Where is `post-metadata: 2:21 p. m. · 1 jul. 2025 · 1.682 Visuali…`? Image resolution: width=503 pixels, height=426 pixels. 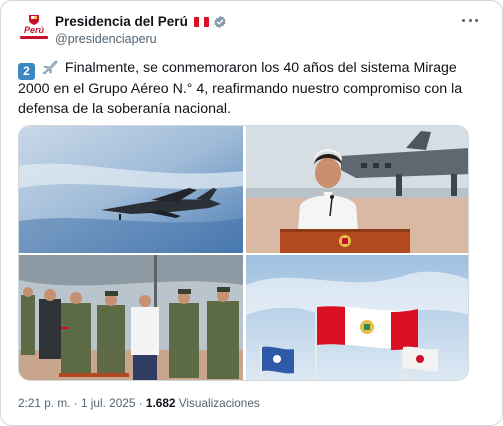 post-metadata: 2:21 p. m. · 1 jul. 2025 · 1.682 Visuali… is located at coordinates (139, 403).